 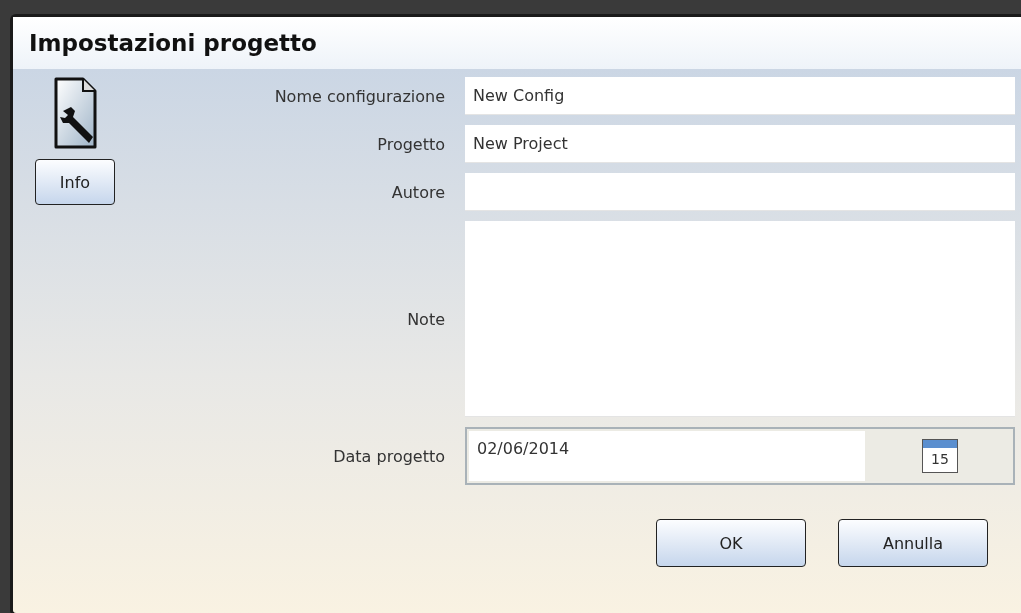 I want to click on field-label: Autore, so click(x=417, y=192).